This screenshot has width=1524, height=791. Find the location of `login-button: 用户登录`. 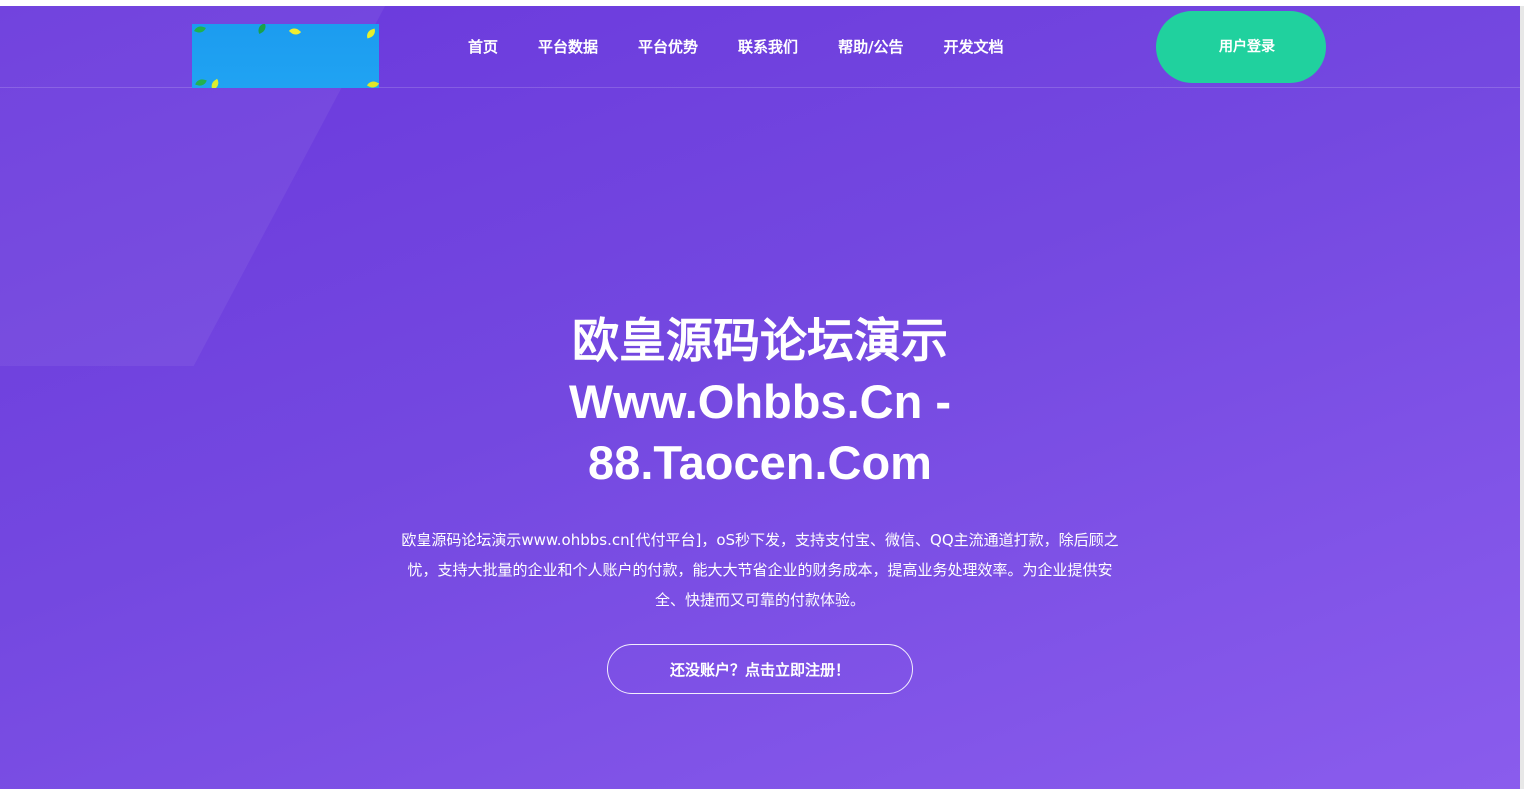

login-button: 用户登录 is located at coordinates (1241, 47).